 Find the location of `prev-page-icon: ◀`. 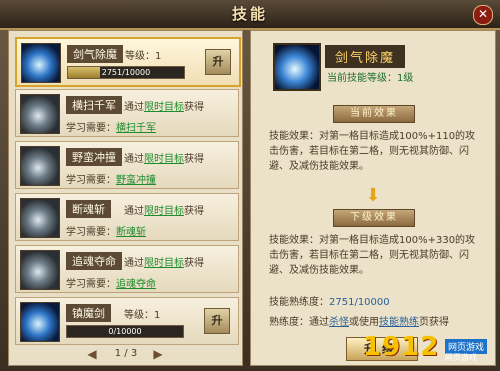

prev-page-icon: ◀ is located at coordinates (92, 354).